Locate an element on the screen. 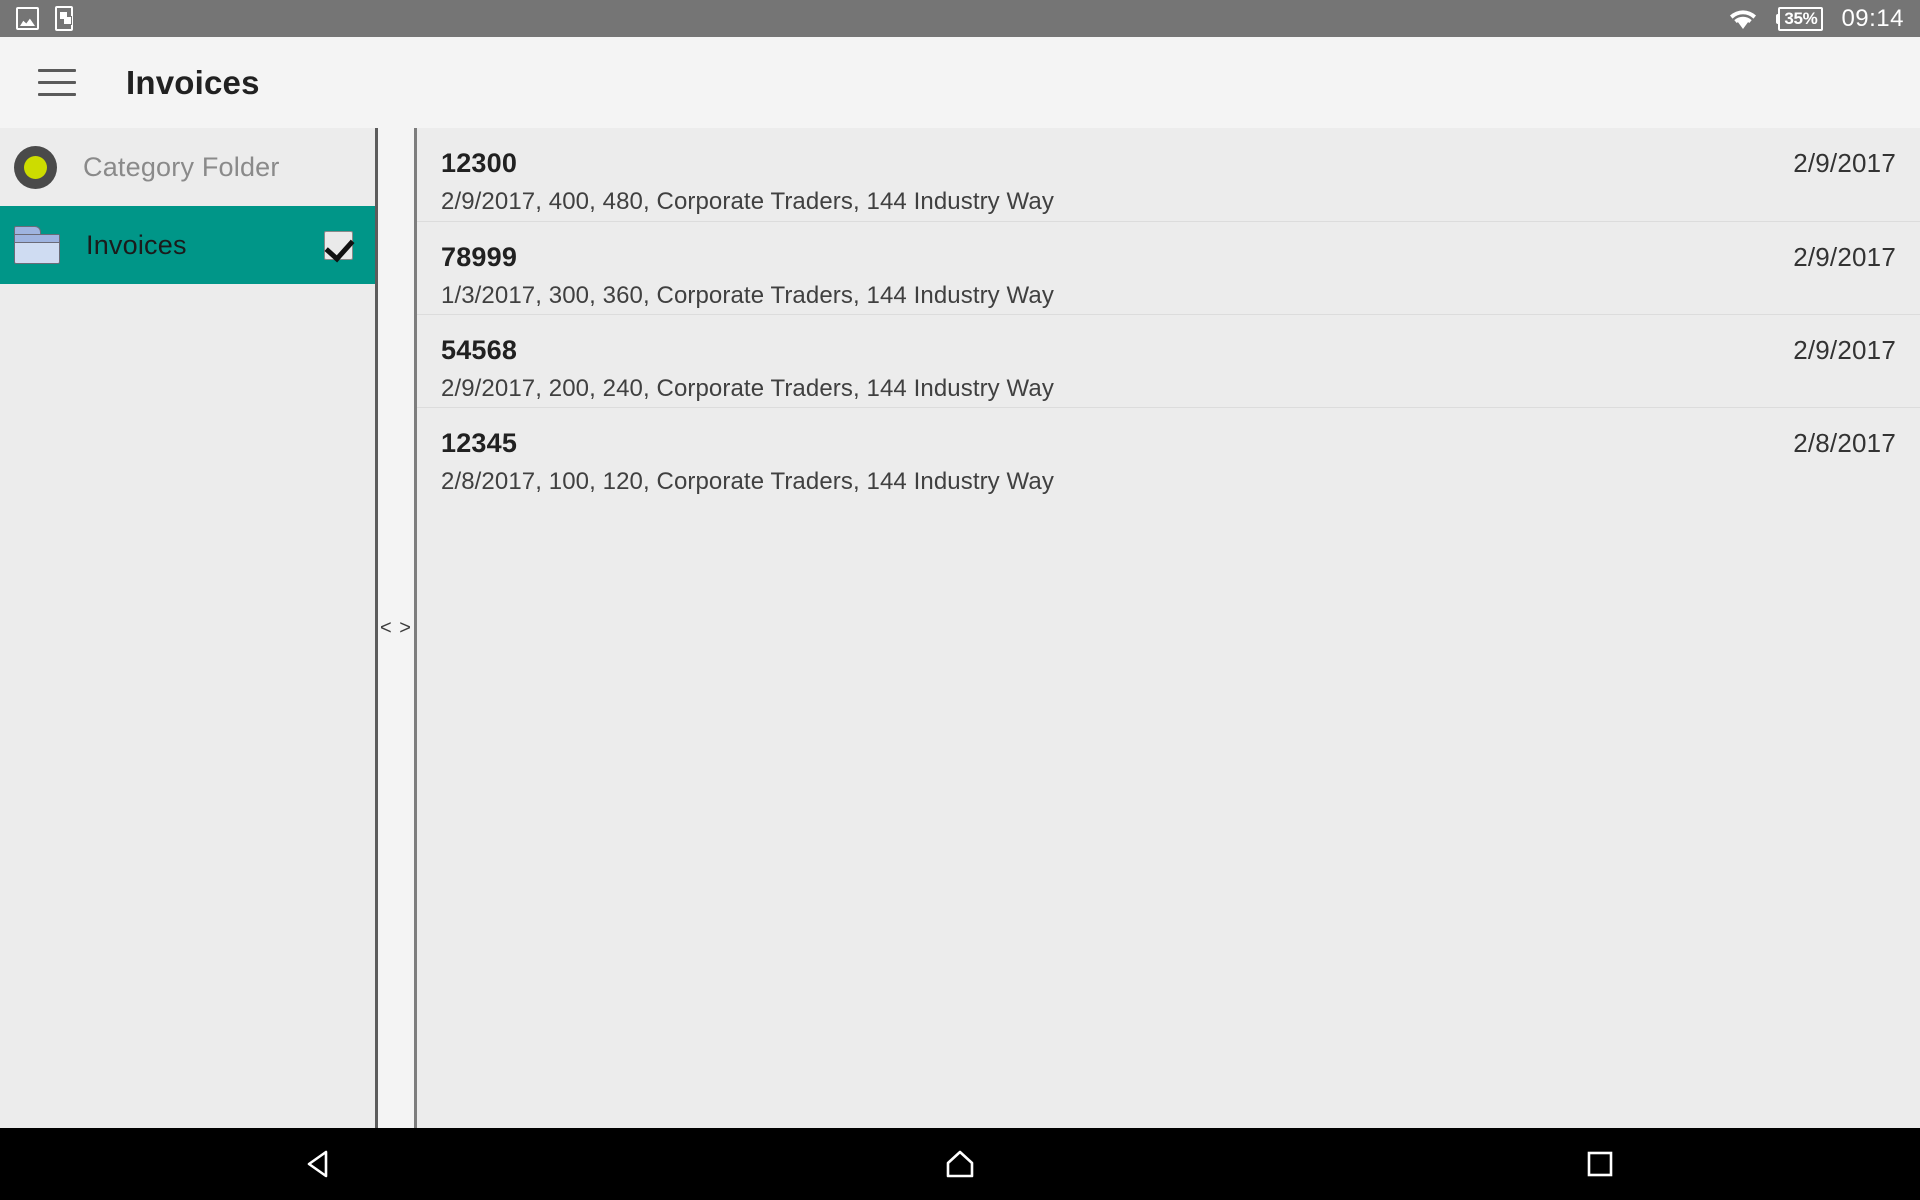 The image size is (1920, 1200). sidebar-item-category-folder: Category Folder is located at coordinates (187, 167).